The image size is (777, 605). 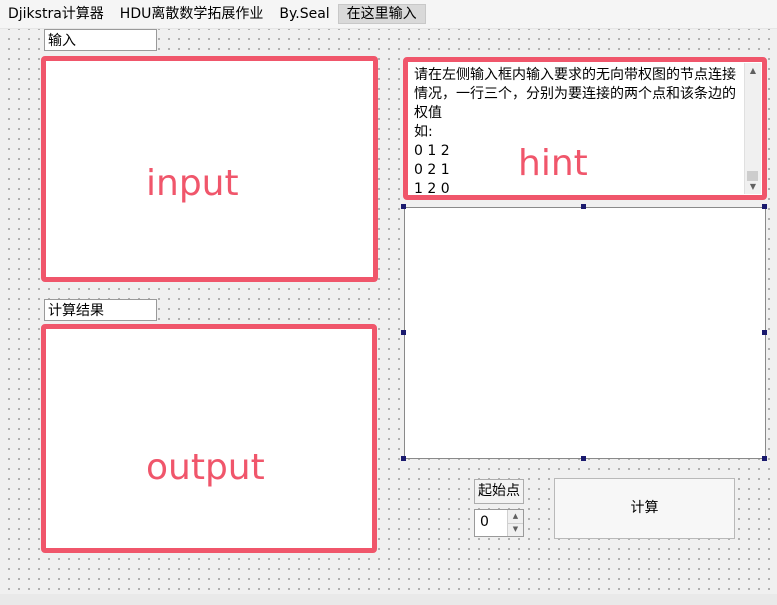 I want to click on menu-item-app-title: Djikstra计算器, so click(x=56, y=14).